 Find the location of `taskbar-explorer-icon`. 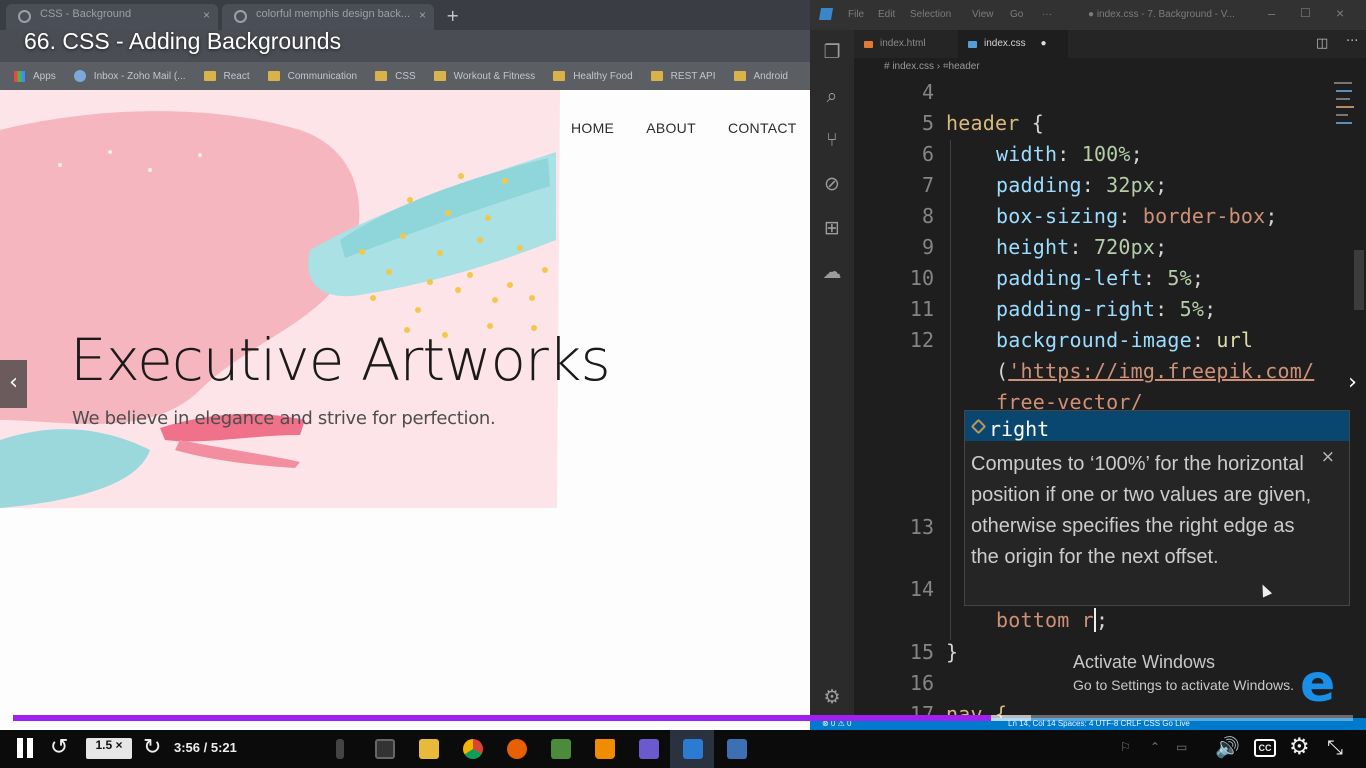

taskbar-explorer-icon is located at coordinates (428, 749).